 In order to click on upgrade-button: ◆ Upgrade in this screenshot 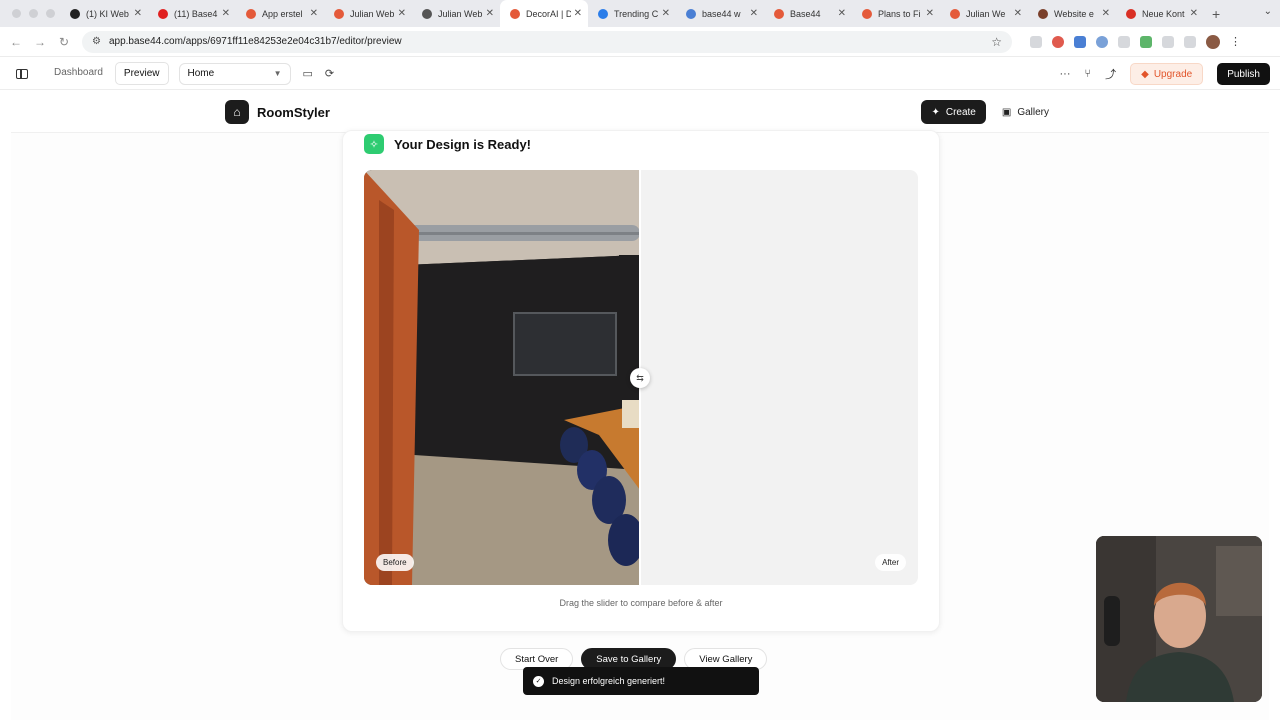, I will do `click(1167, 74)`.